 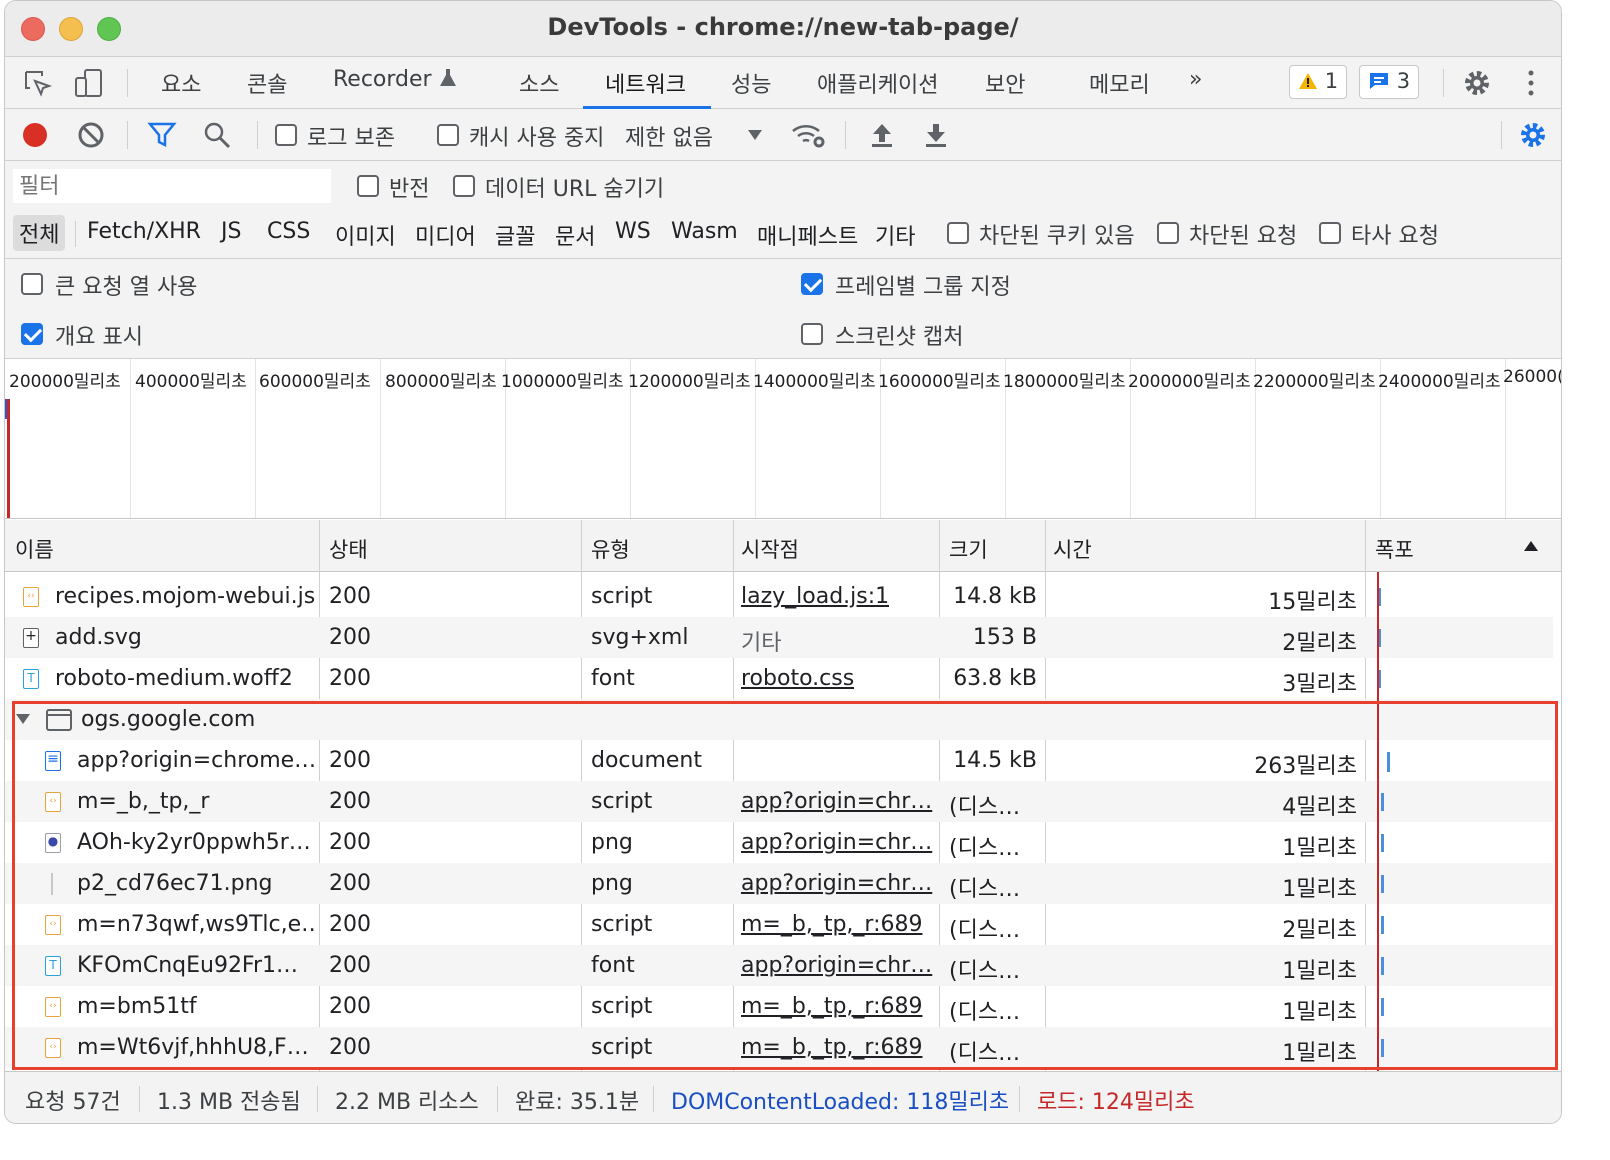 What do you see at coordinates (1330, 233) in the screenshot?
I see `third-party-checkbox` at bounding box center [1330, 233].